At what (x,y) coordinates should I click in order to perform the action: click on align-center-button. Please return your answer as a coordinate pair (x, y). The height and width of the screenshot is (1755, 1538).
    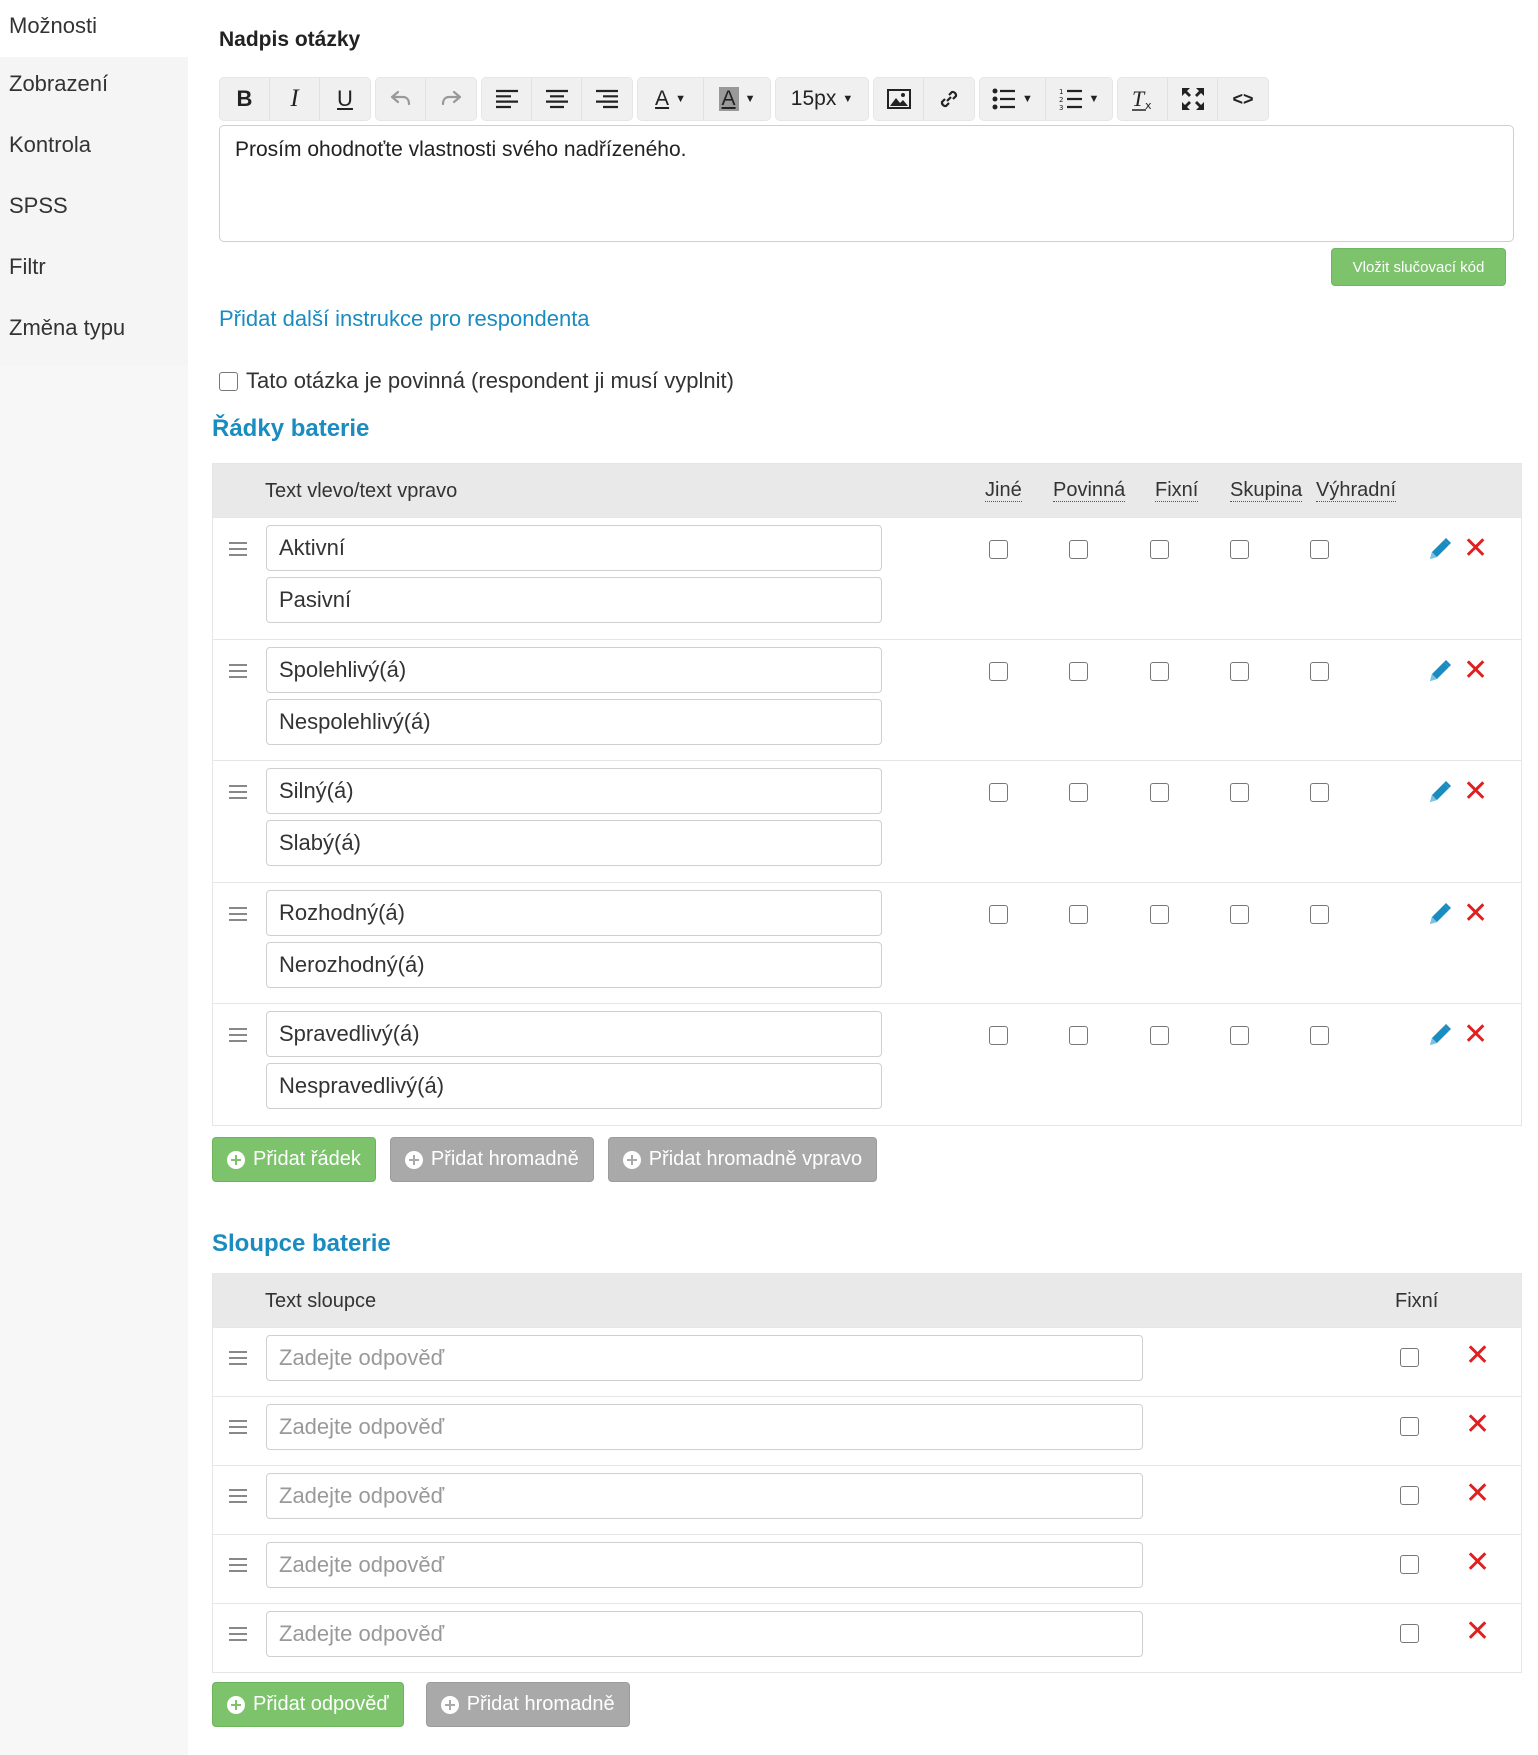
    Looking at the image, I should click on (557, 99).